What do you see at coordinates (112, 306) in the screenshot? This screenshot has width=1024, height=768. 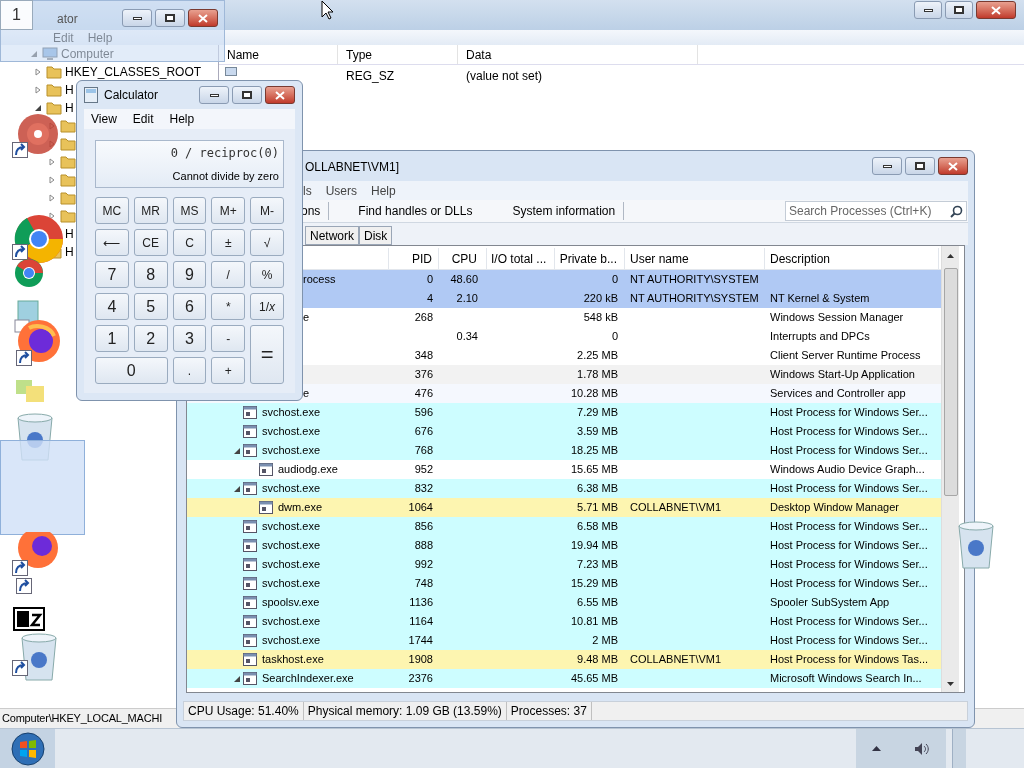 I see `calculator-key: 4` at bounding box center [112, 306].